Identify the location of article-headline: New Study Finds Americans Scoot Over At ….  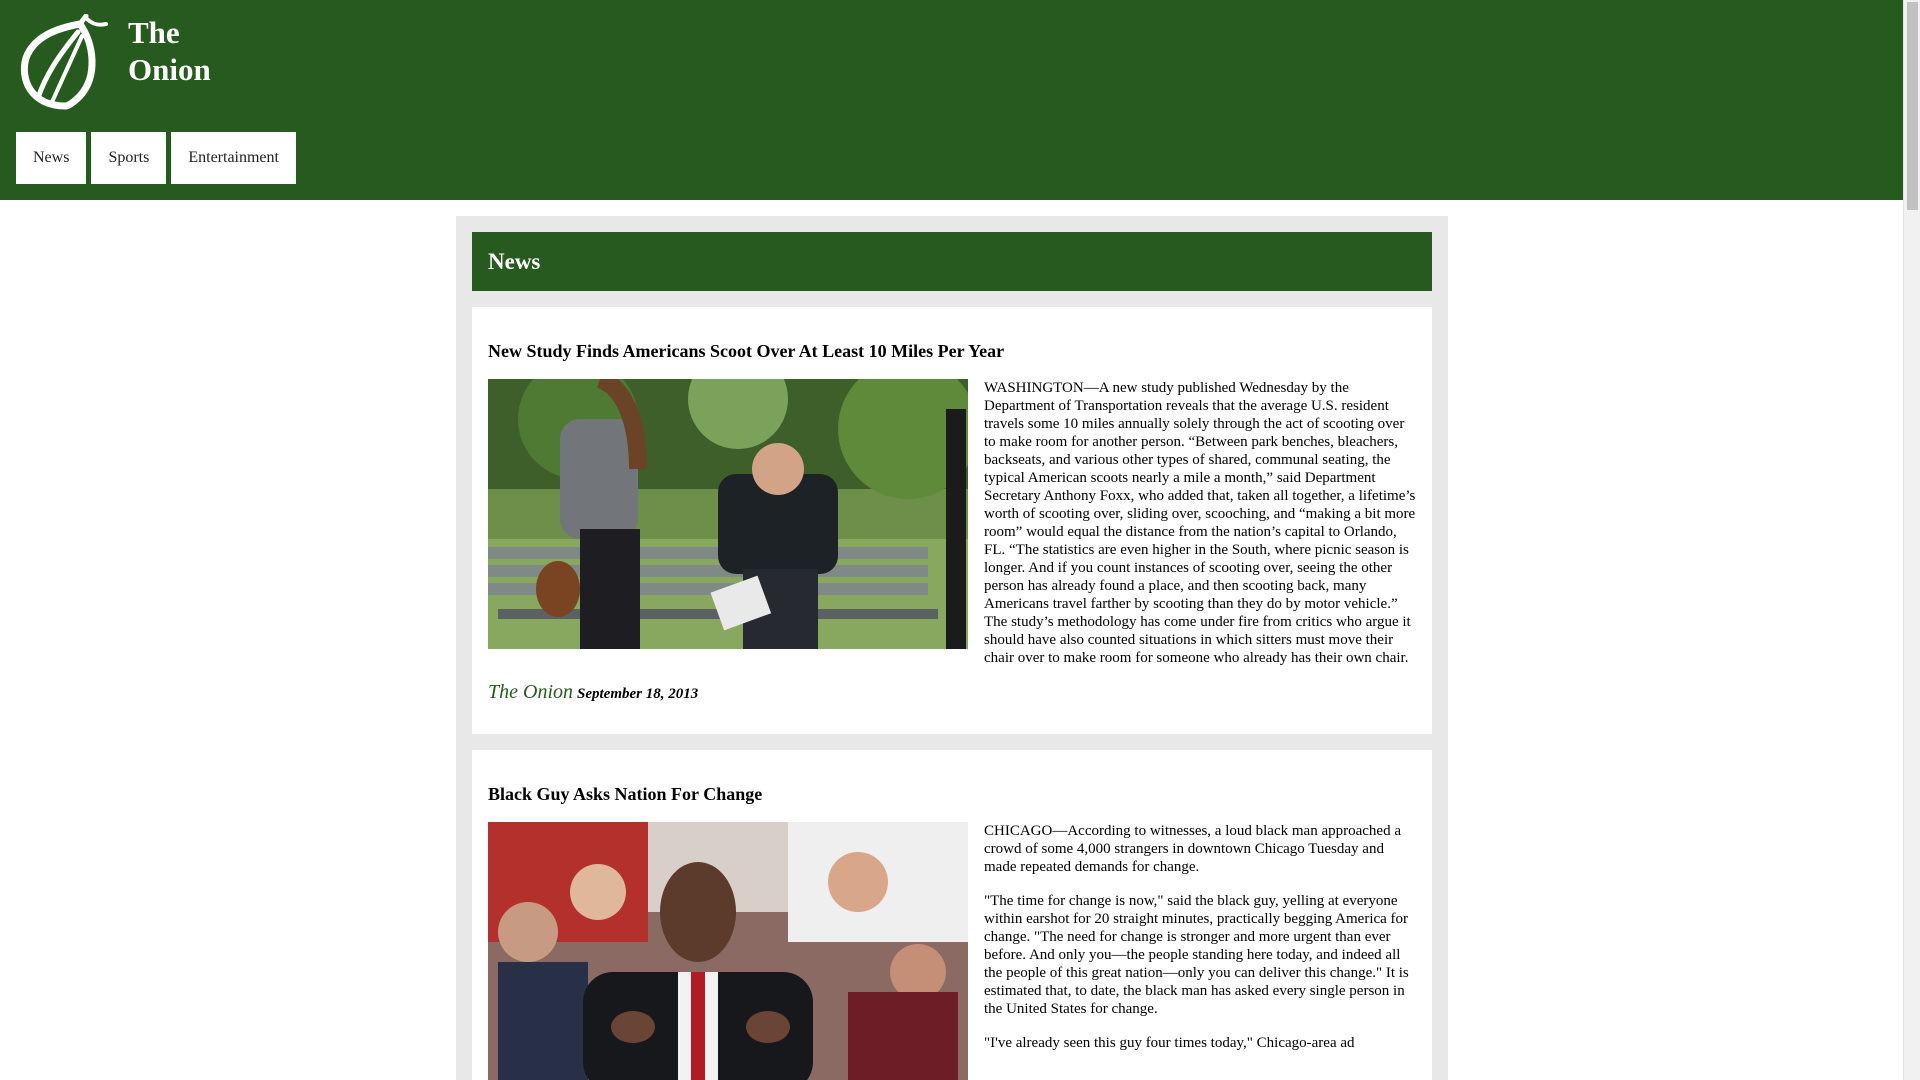
(952, 351).